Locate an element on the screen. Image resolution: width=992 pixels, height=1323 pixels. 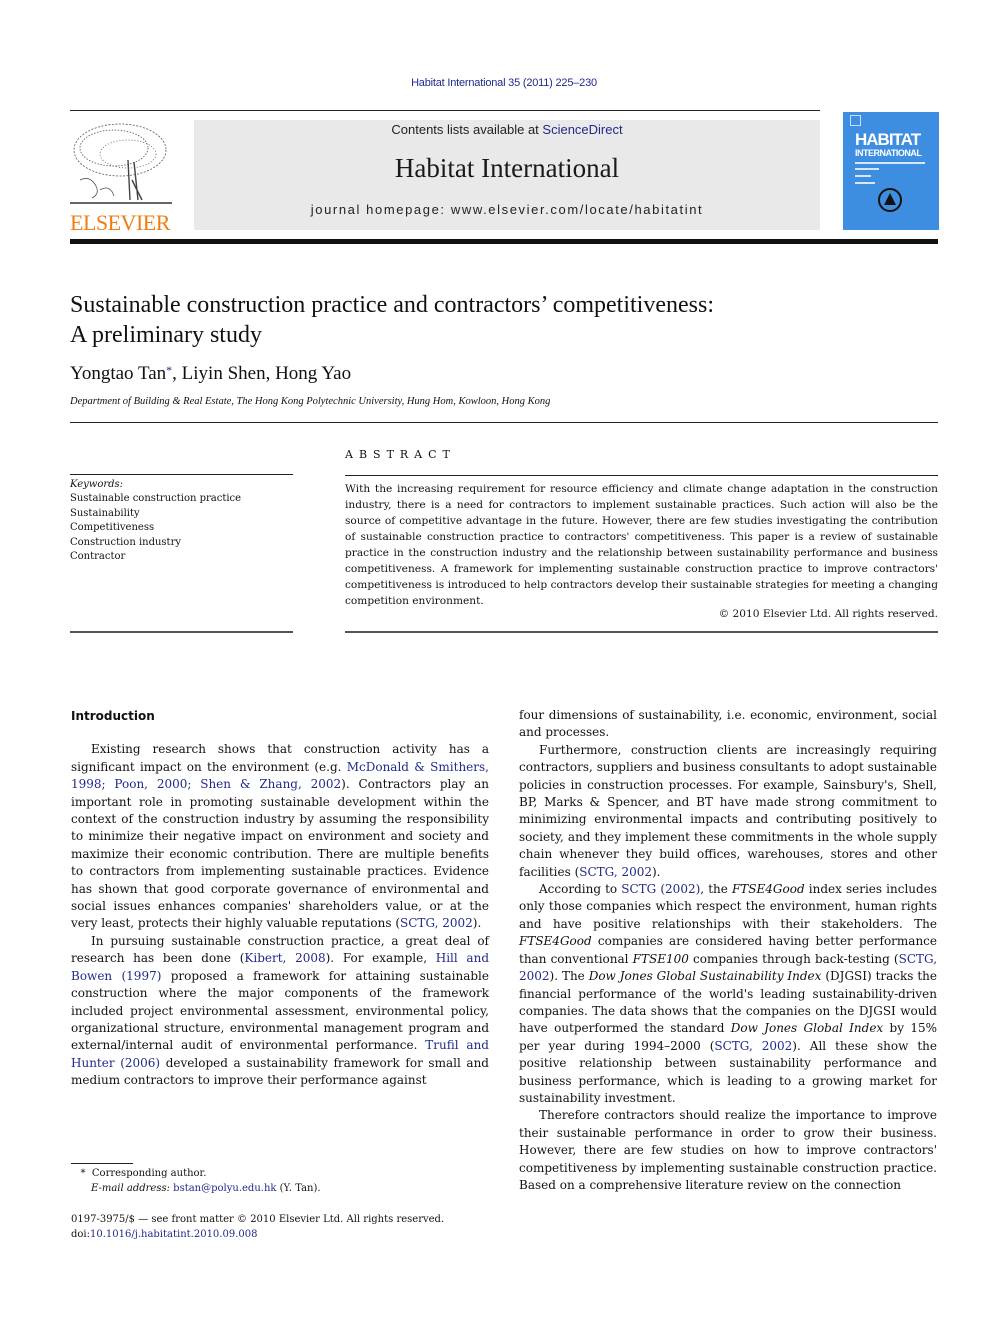
email-suffix: (Y. Tan). is located at coordinates (298, 1188).